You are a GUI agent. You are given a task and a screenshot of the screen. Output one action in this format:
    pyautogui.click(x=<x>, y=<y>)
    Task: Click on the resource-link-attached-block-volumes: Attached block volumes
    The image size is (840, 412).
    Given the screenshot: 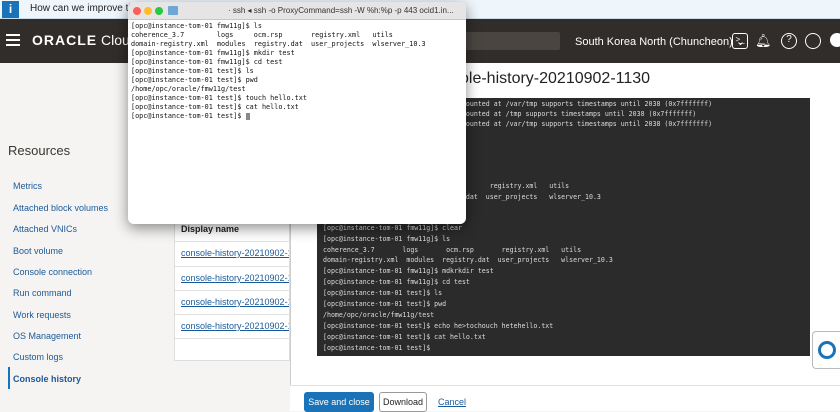 What is the action you would take?
    pyautogui.click(x=60, y=208)
    